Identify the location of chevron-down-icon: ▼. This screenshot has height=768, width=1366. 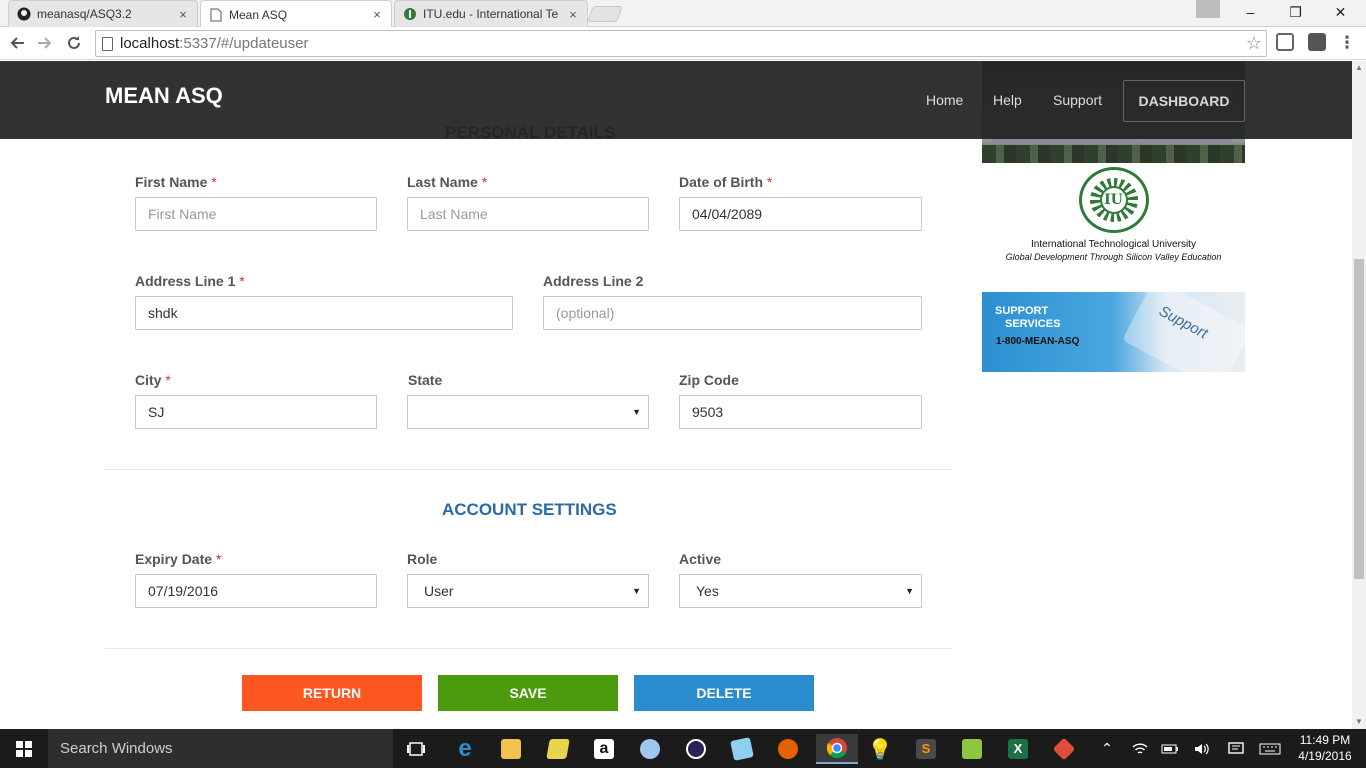
(909, 591).